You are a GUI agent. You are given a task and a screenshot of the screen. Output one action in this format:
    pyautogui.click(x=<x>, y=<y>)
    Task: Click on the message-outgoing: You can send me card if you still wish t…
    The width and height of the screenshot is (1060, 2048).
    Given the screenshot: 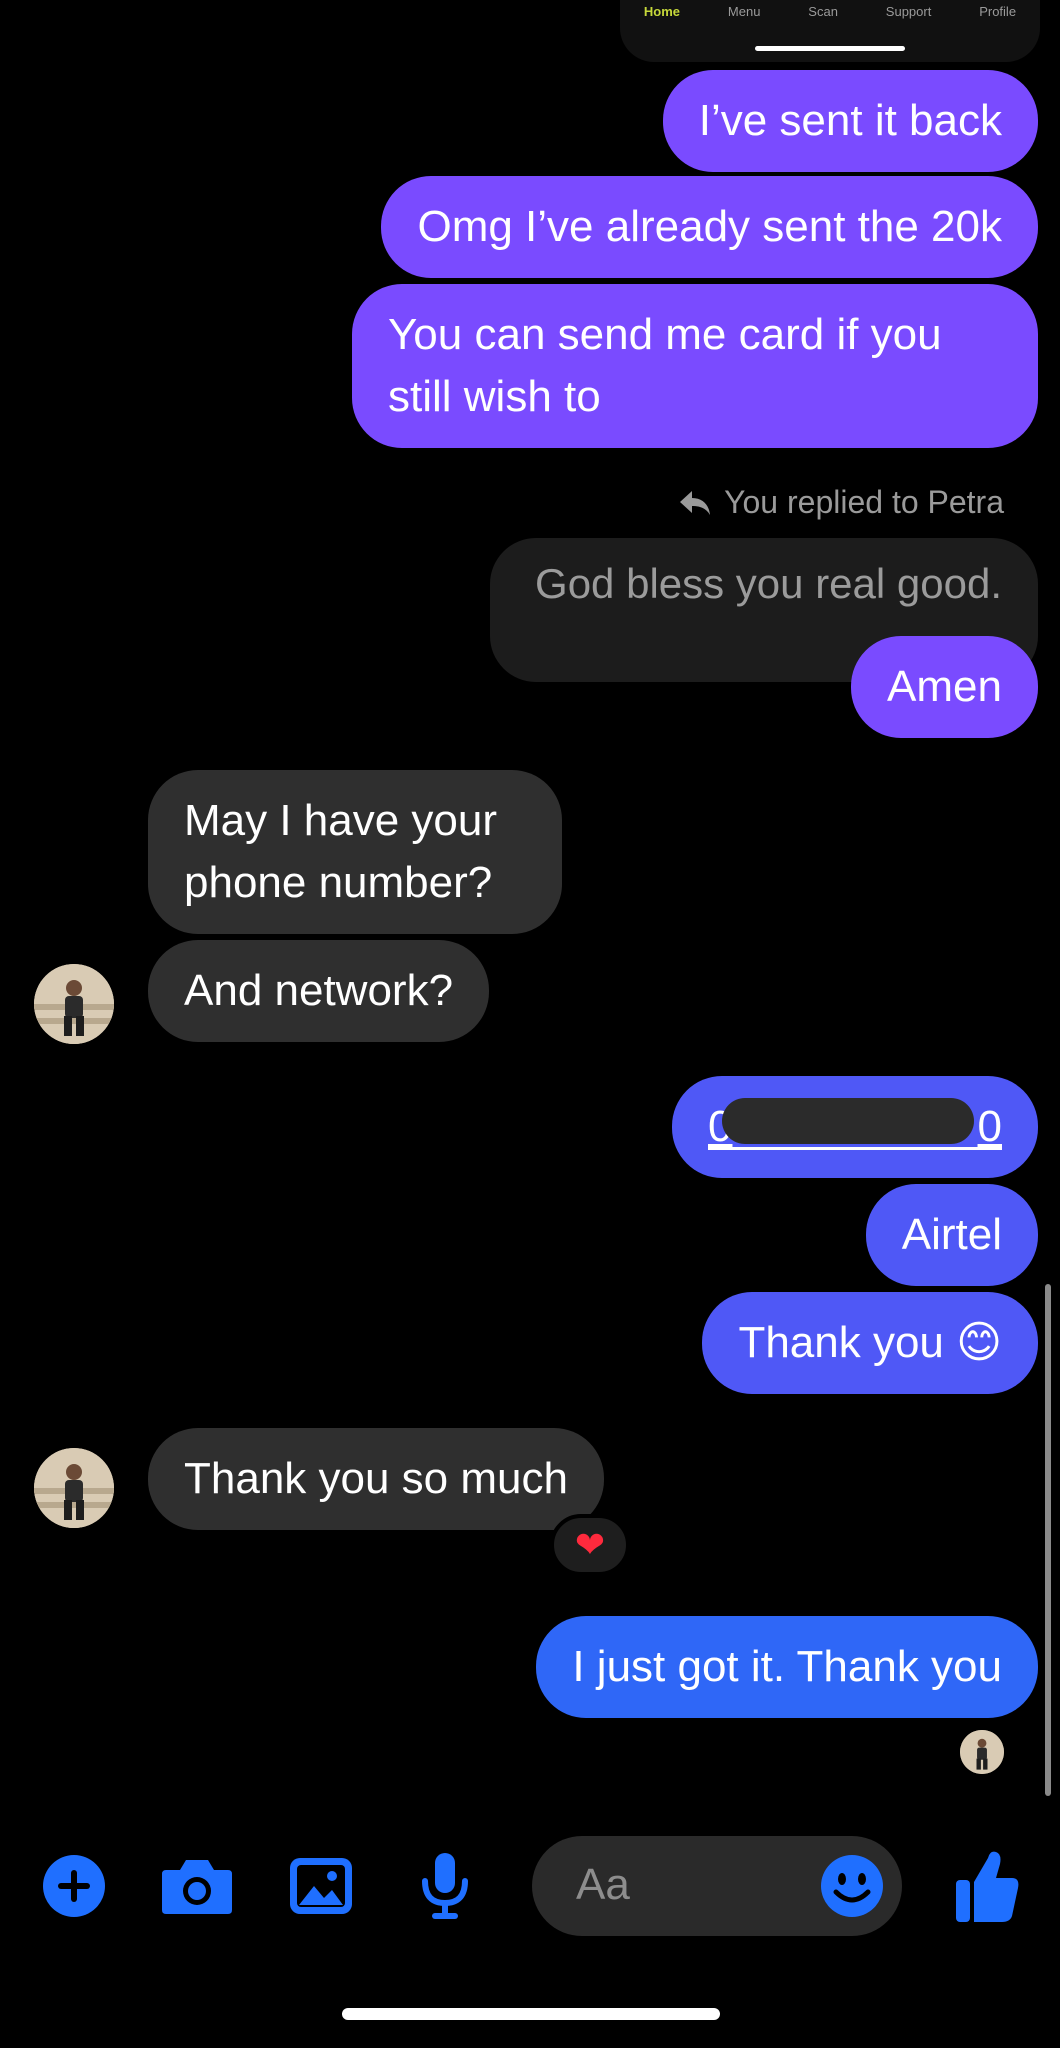 What is the action you would take?
    pyautogui.click(x=695, y=366)
    